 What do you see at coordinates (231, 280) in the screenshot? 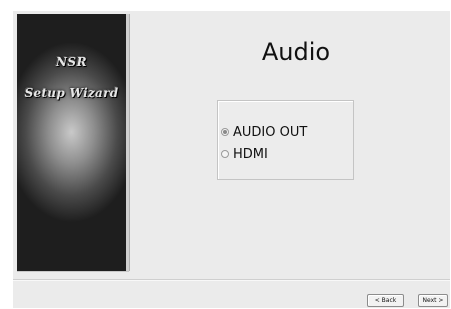
I see `footer-divider` at bounding box center [231, 280].